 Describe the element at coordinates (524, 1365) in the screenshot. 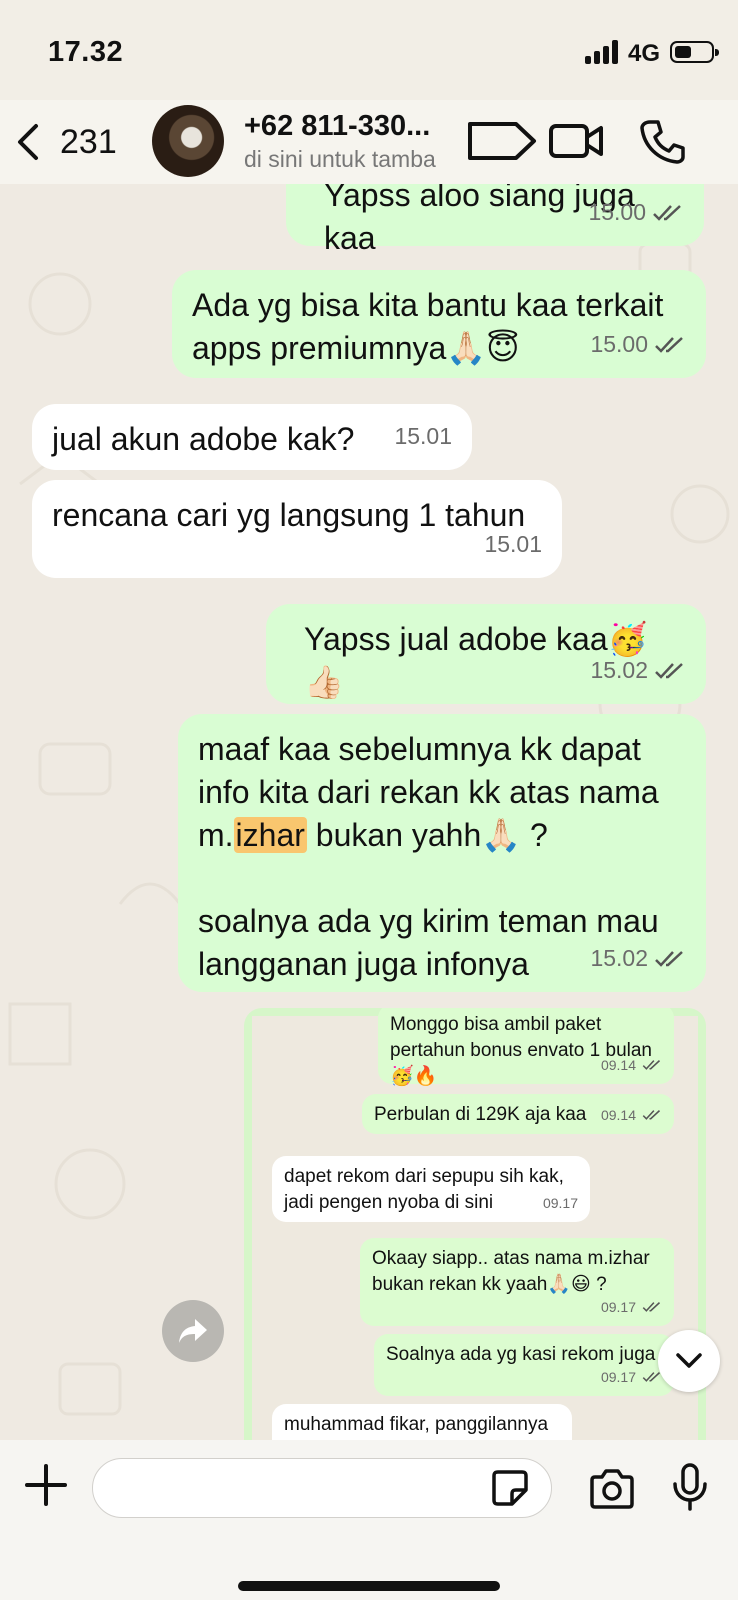

I see `screenshot-bubble-outgoing: Soalnya ada yg kasi rekom juga 09.17` at that location.